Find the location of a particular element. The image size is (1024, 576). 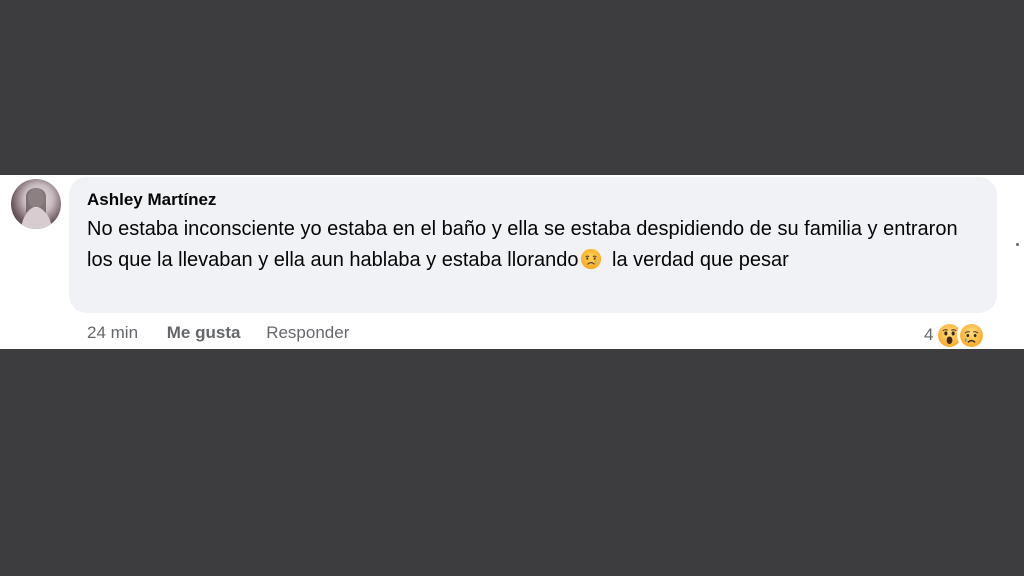

more-options-dot is located at coordinates (1017, 244).